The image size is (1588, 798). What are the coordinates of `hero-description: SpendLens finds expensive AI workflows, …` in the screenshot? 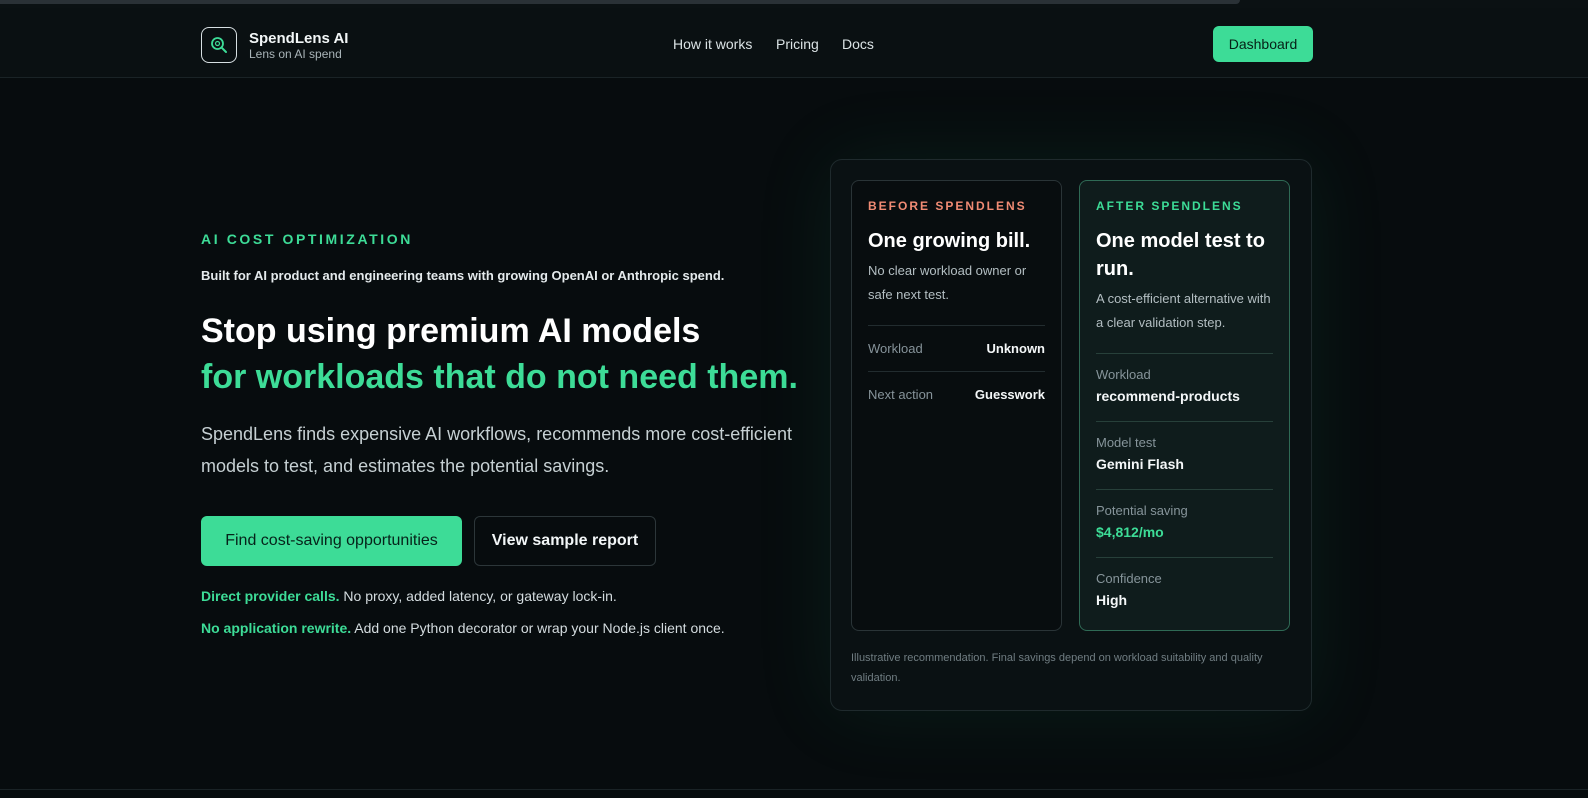 It's located at (496, 450).